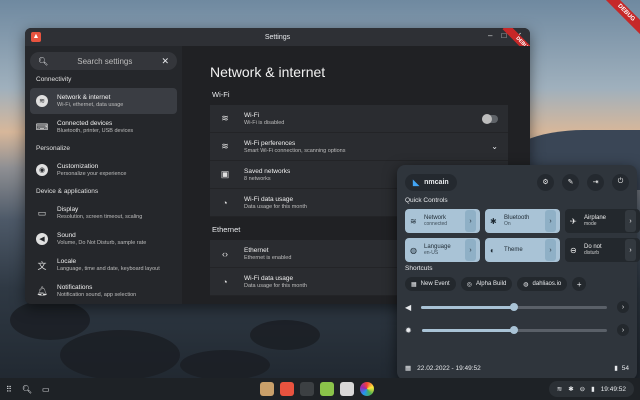  I want to click on chevron-down-icon: ⌄, so click(494, 146).